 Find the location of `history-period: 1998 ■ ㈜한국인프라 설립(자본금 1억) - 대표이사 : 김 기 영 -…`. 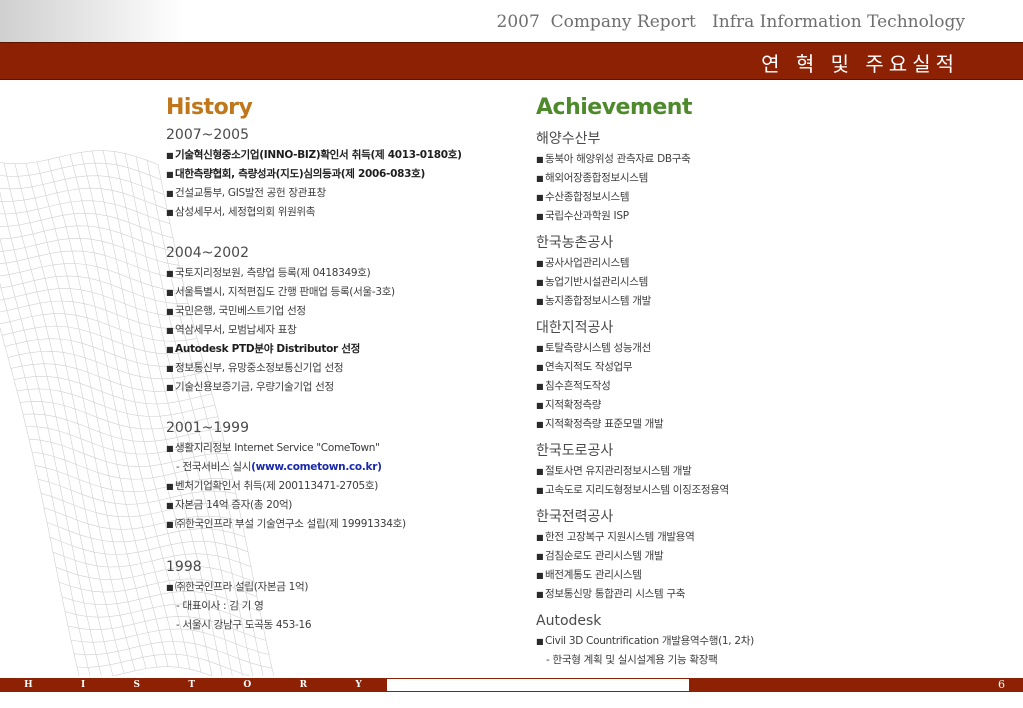

history-period: 1998 ■ ㈜한국인프라 설립(자본금 1억) - 대표이사 : 김 기 영 -… is located at coordinates (346, 595).